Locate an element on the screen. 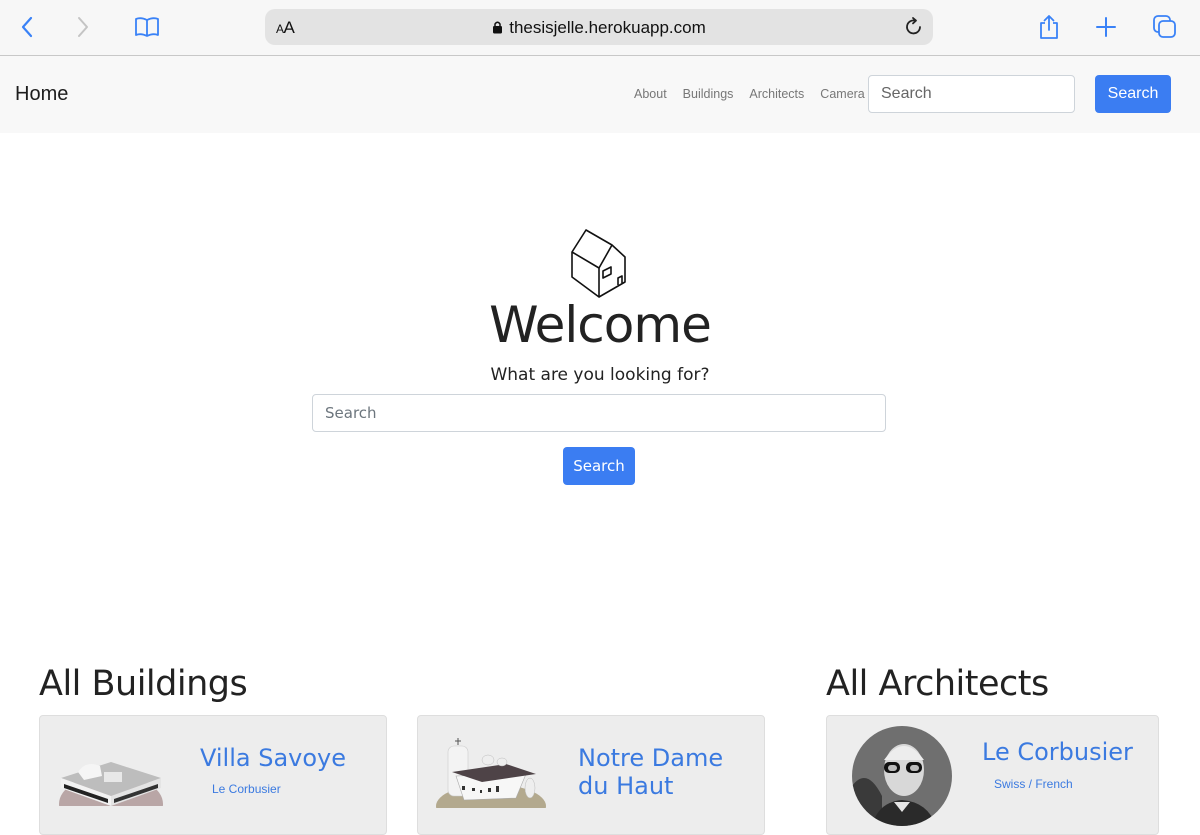 The height and width of the screenshot is (835, 1200). buildings-heading: All Buildings is located at coordinates (143, 684).